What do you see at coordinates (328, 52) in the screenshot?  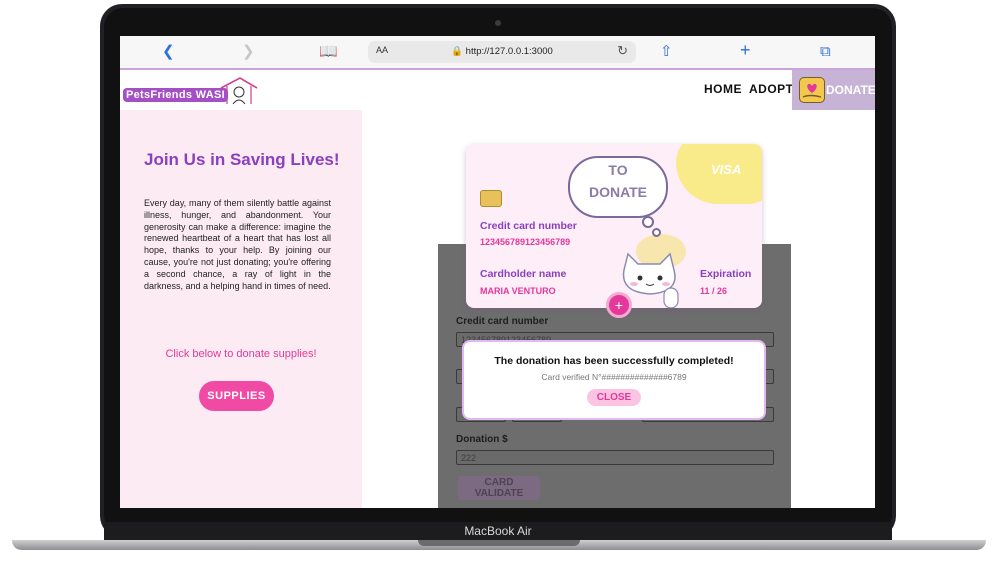 I see `bookmarks-icon: 📖` at bounding box center [328, 52].